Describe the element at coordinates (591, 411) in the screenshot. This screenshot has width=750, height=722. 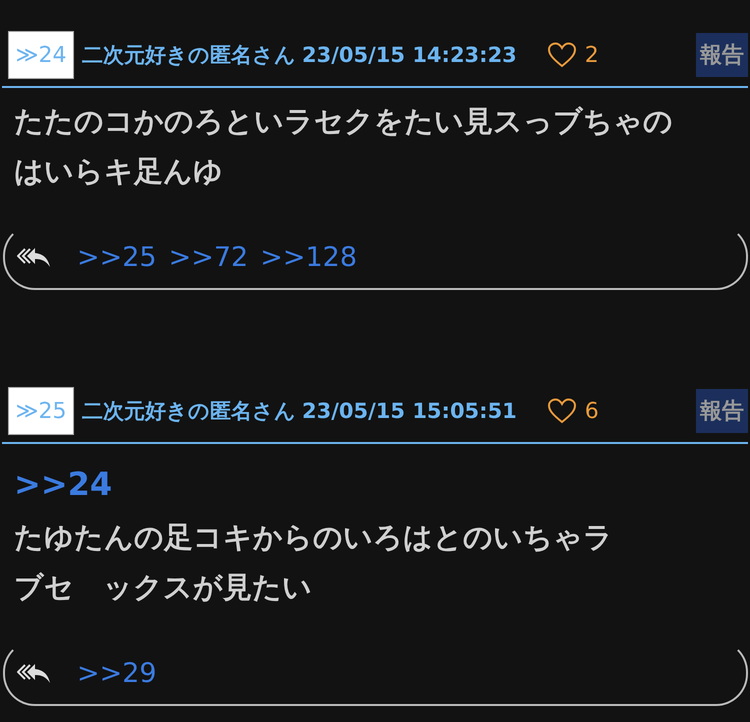
I see `like-count: 6` at that location.